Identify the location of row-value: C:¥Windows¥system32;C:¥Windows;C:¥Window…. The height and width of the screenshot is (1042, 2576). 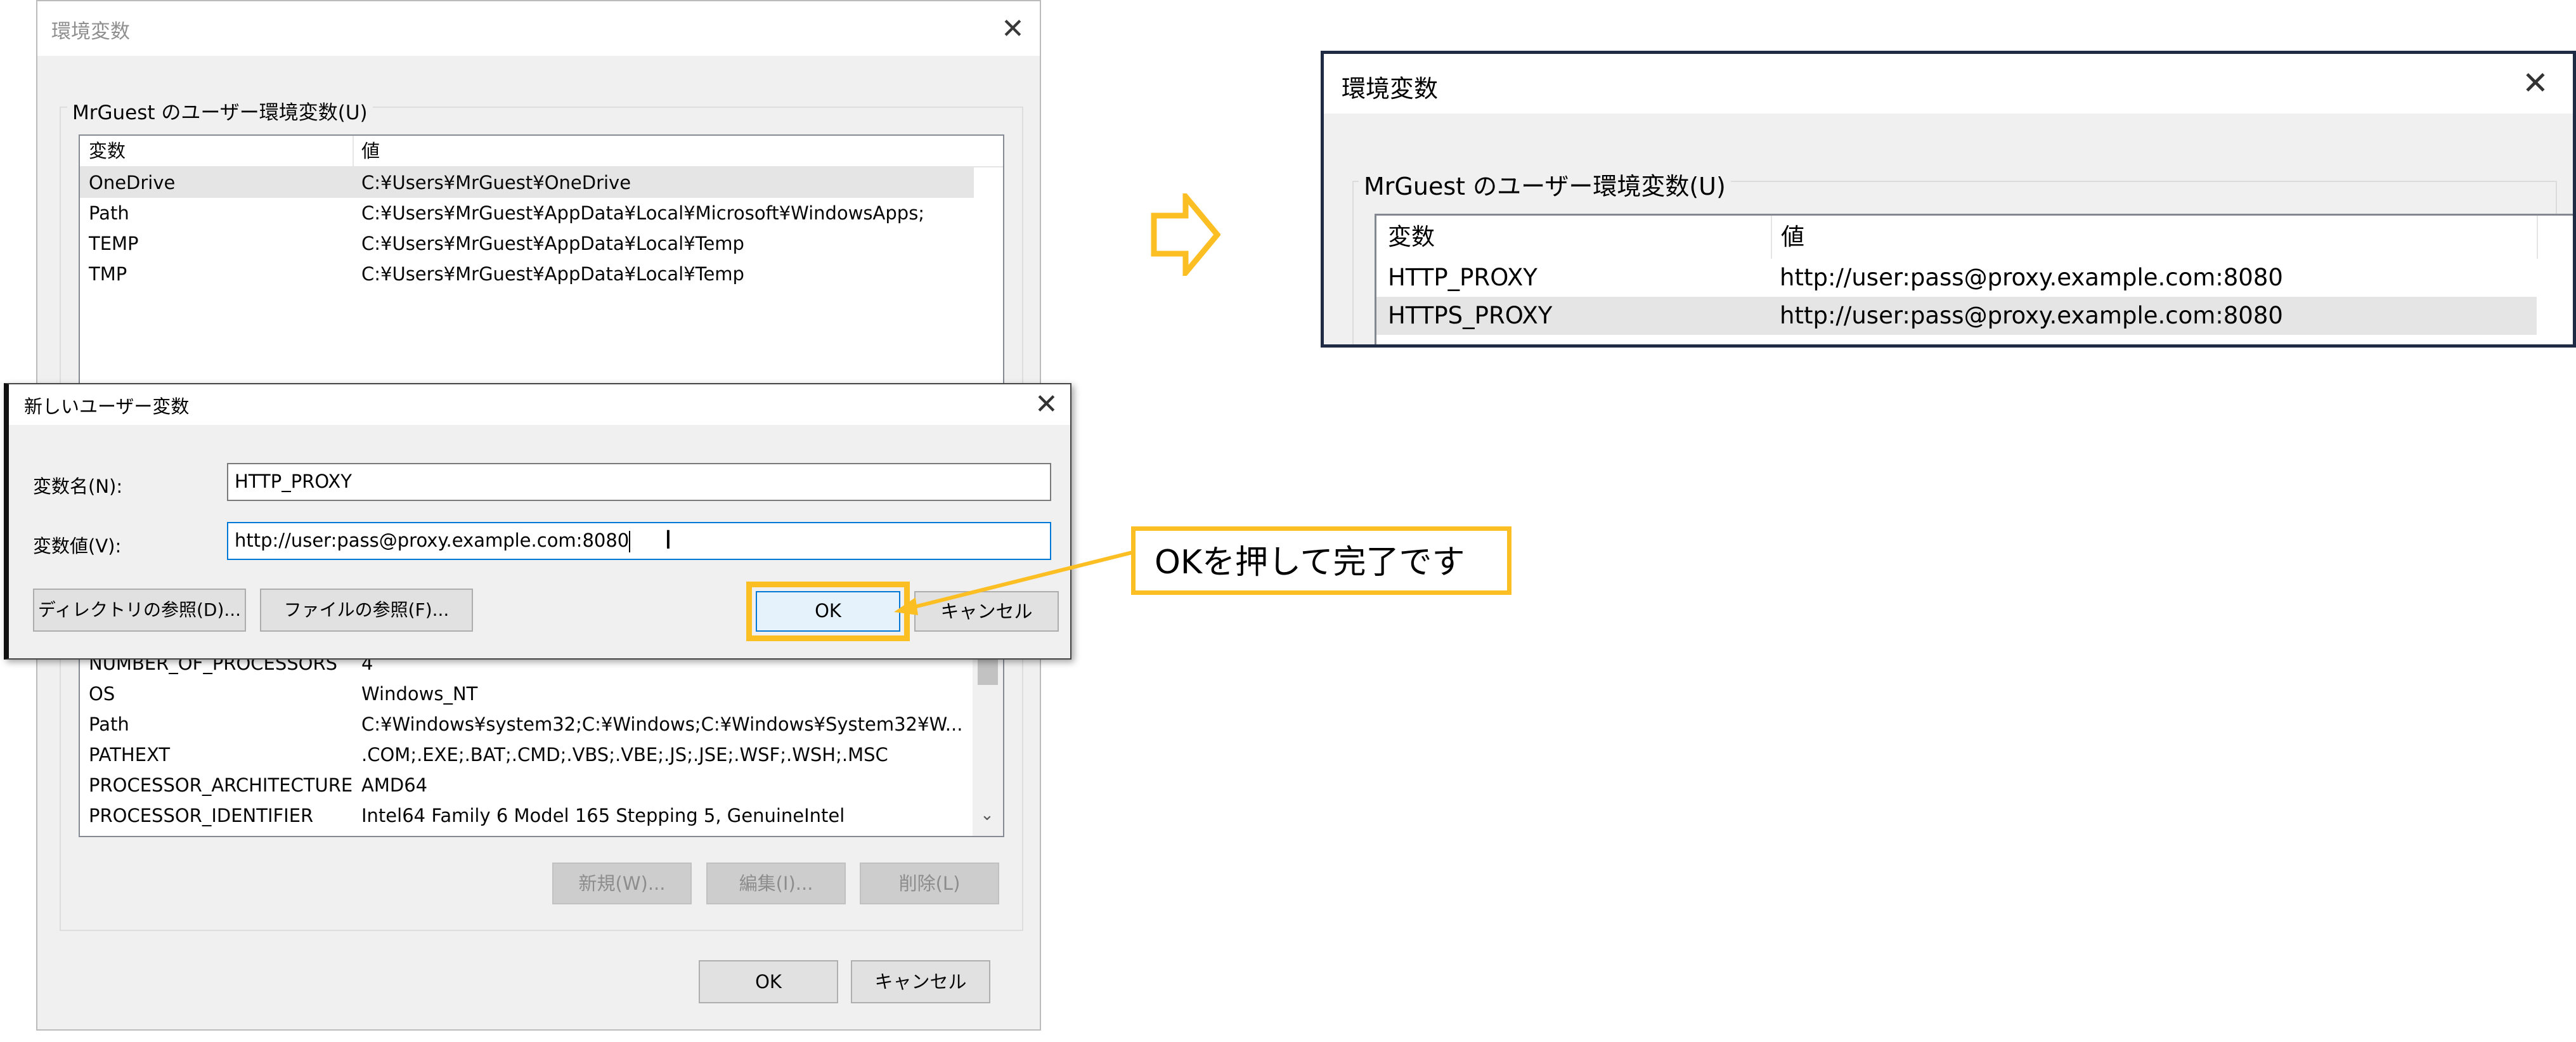
(662, 724).